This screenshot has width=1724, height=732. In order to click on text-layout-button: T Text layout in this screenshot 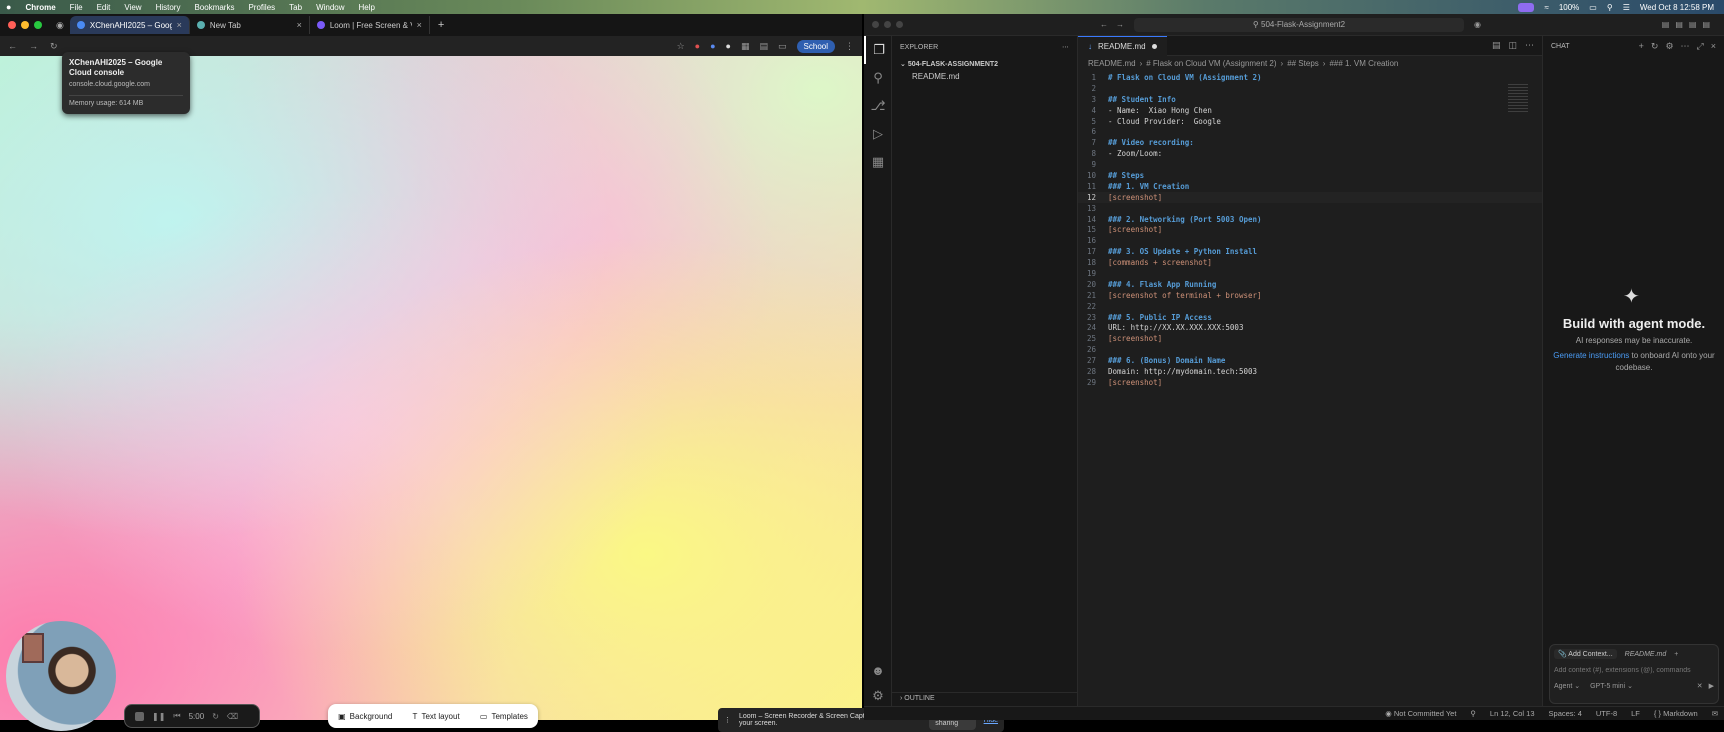, I will do `click(436, 716)`.